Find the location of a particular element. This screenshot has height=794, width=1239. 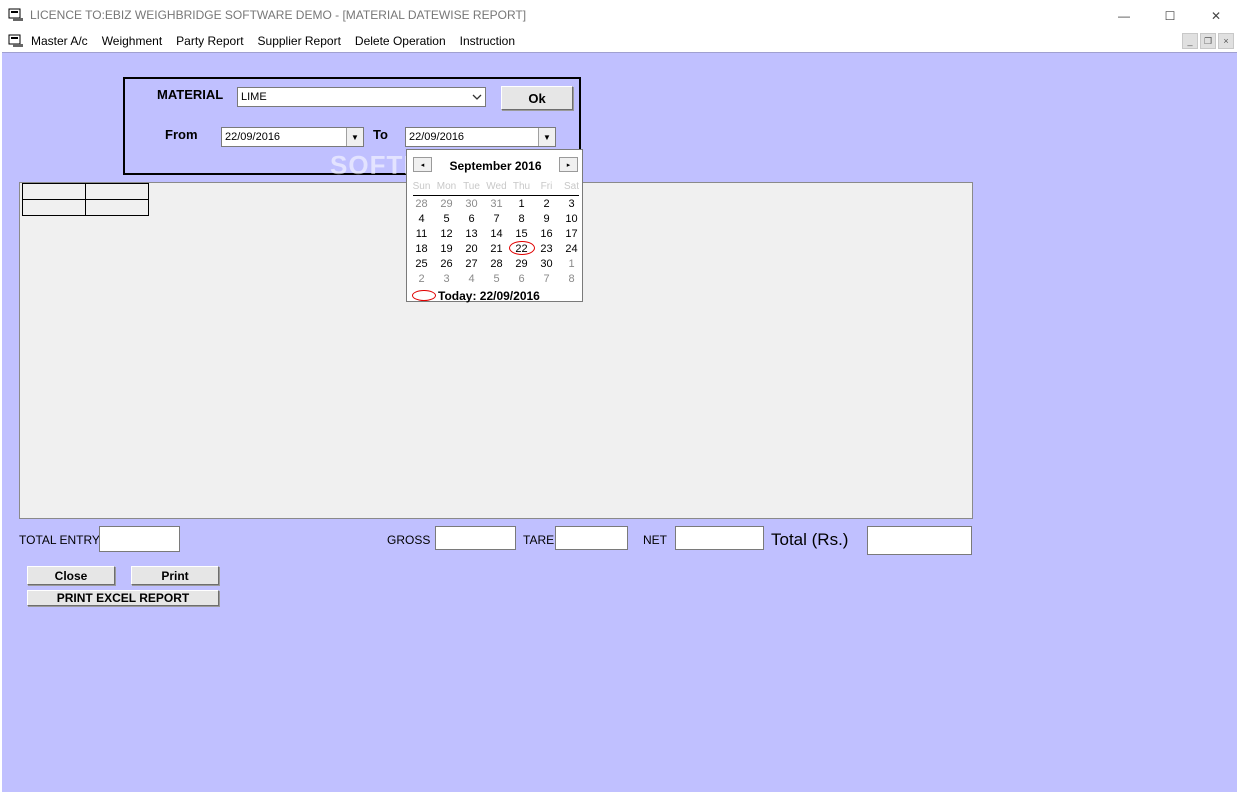

minimize-icon: — is located at coordinates (1124, 15).